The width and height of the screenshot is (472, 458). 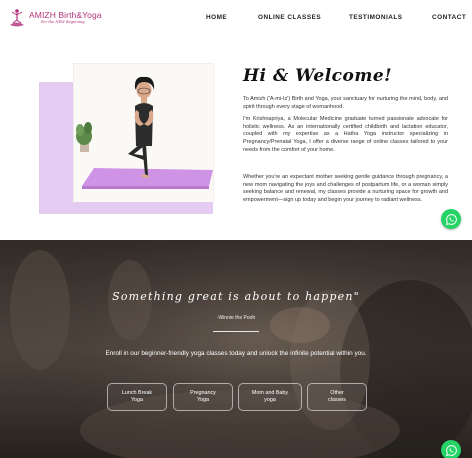 What do you see at coordinates (236, 296) in the screenshot?
I see `hero-quote: Something great is about to happen"` at bounding box center [236, 296].